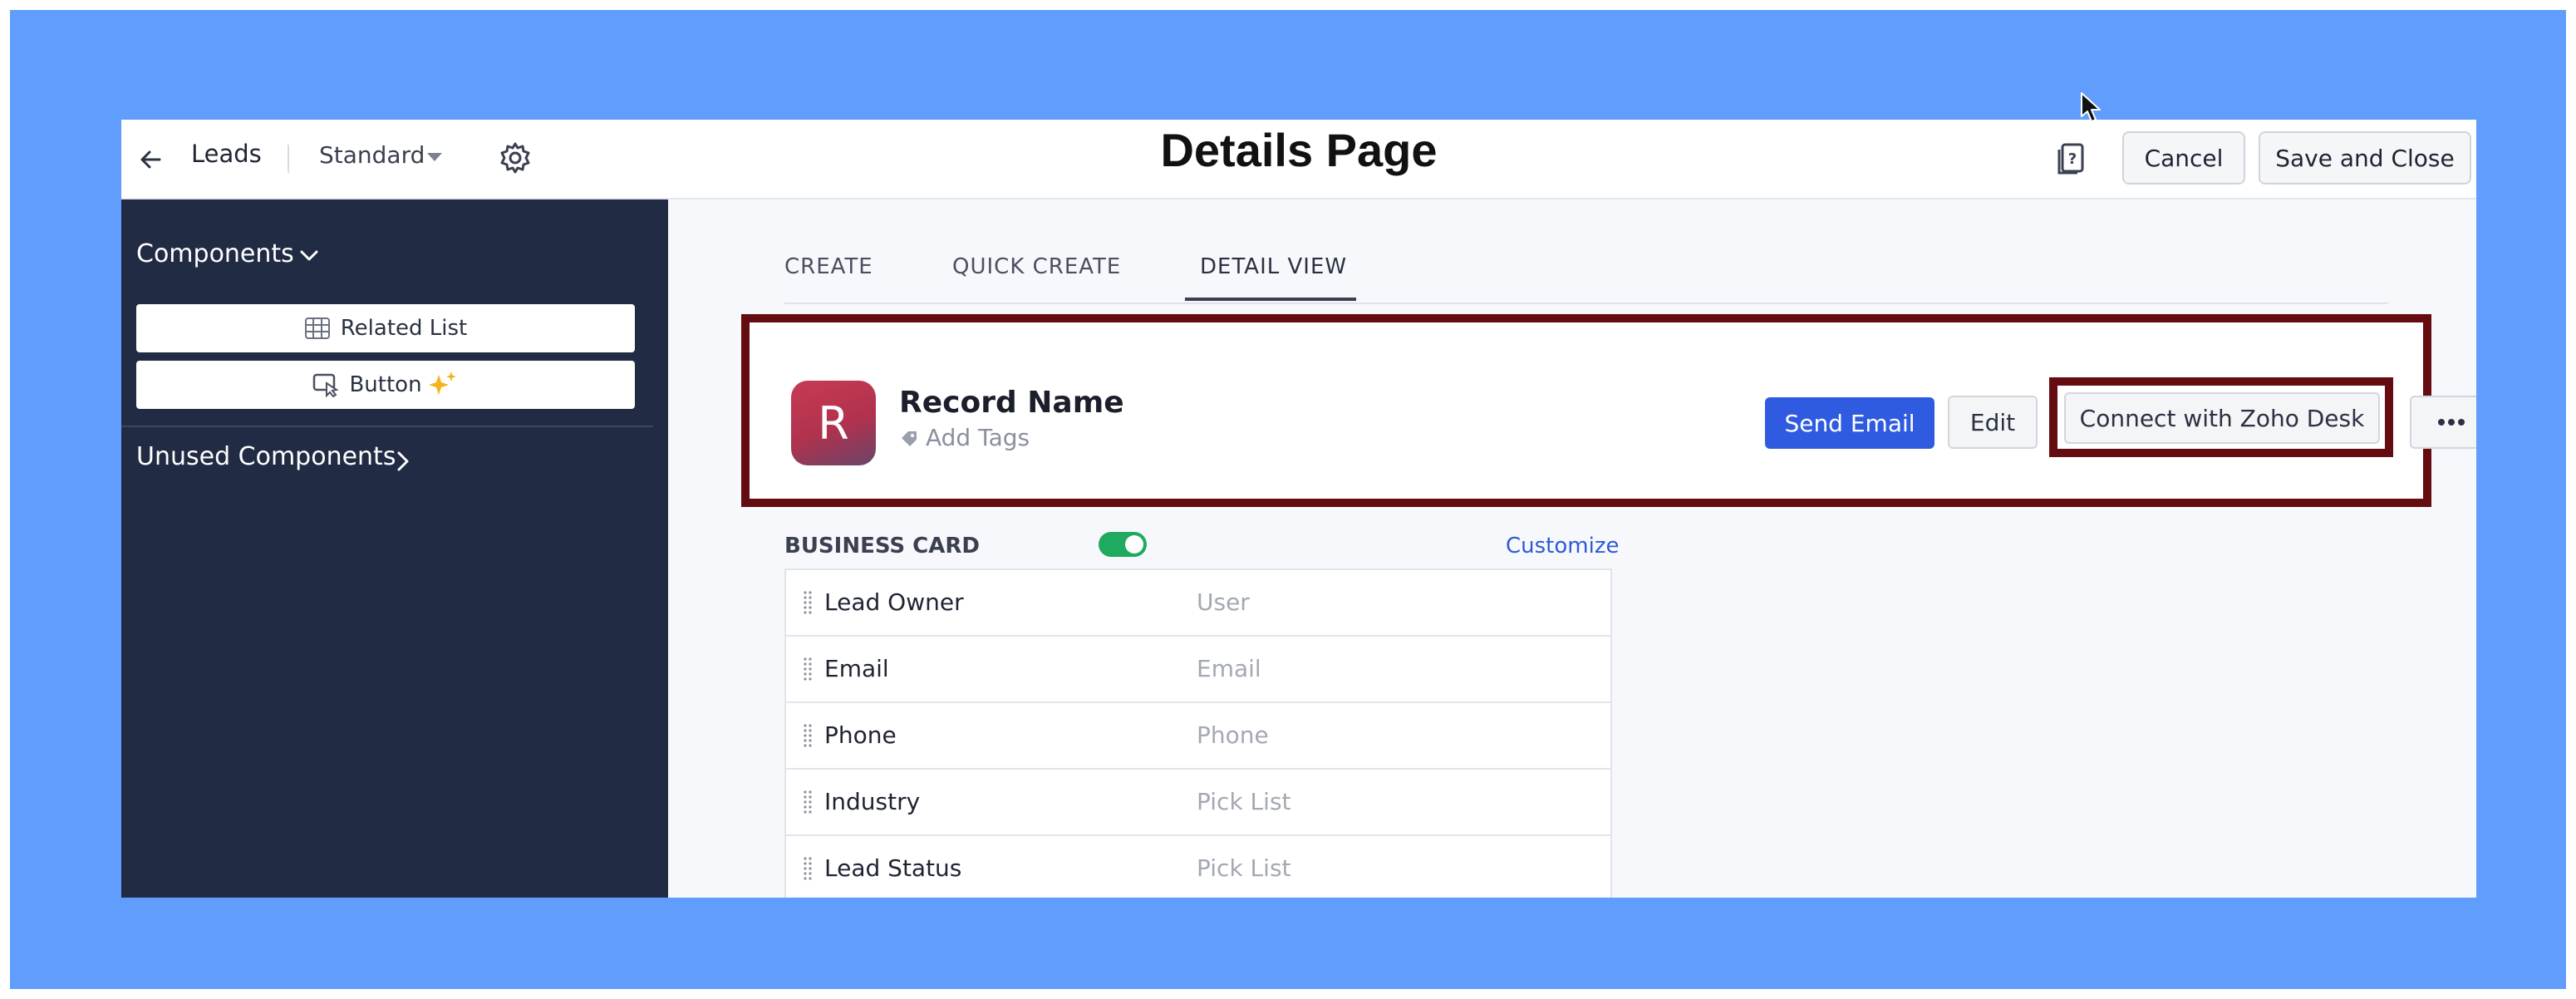 The image size is (2576, 999). I want to click on related-list-label: Related List, so click(404, 328).